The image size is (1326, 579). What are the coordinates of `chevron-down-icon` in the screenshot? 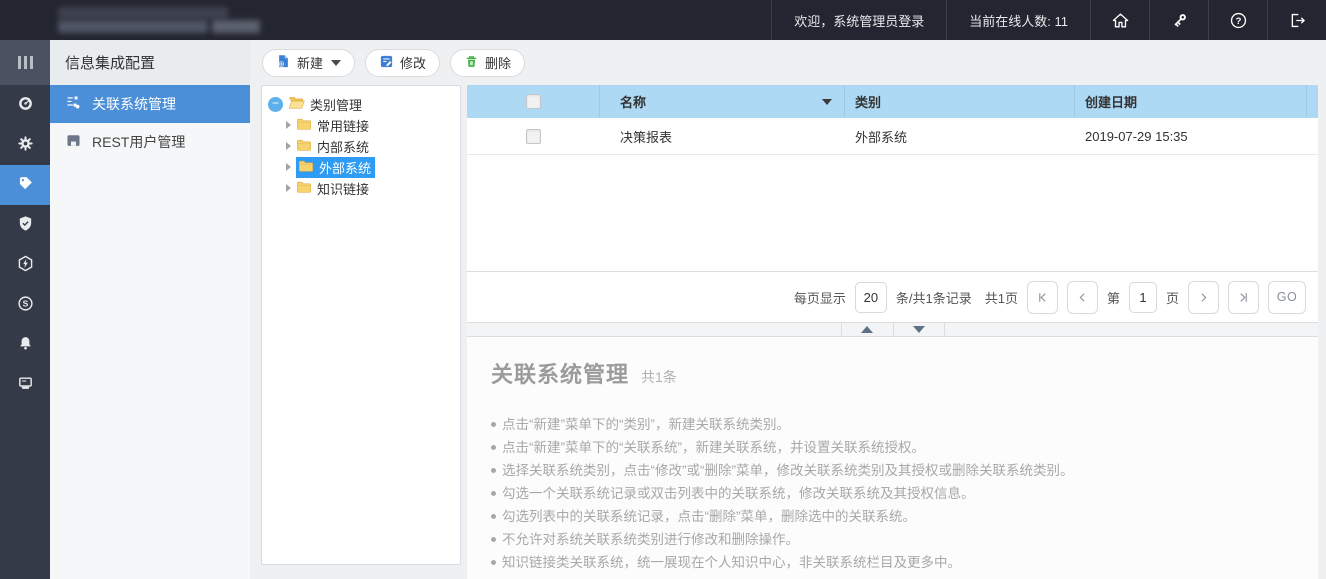 It's located at (336, 62).